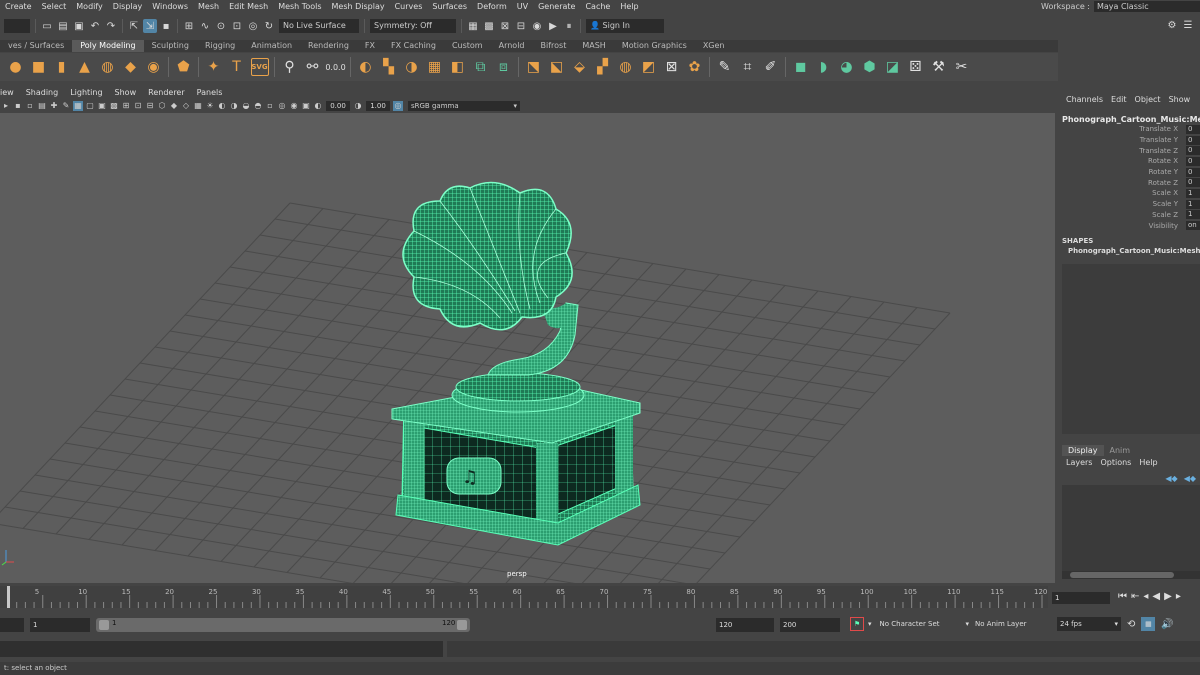 Image resolution: width=1200 pixels, height=675 pixels. Describe the element at coordinates (1129, 182) in the screenshot. I see `attr-rotate-z: Rotate Z0` at that location.